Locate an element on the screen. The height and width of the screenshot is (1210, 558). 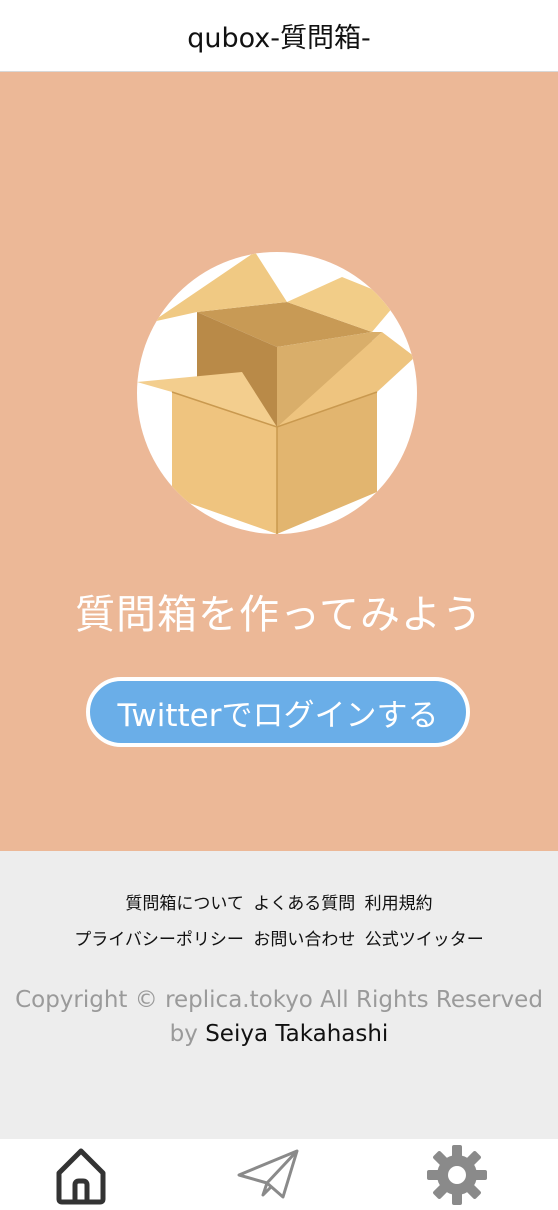
cardboard-box-icon is located at coordinates (276, 393).